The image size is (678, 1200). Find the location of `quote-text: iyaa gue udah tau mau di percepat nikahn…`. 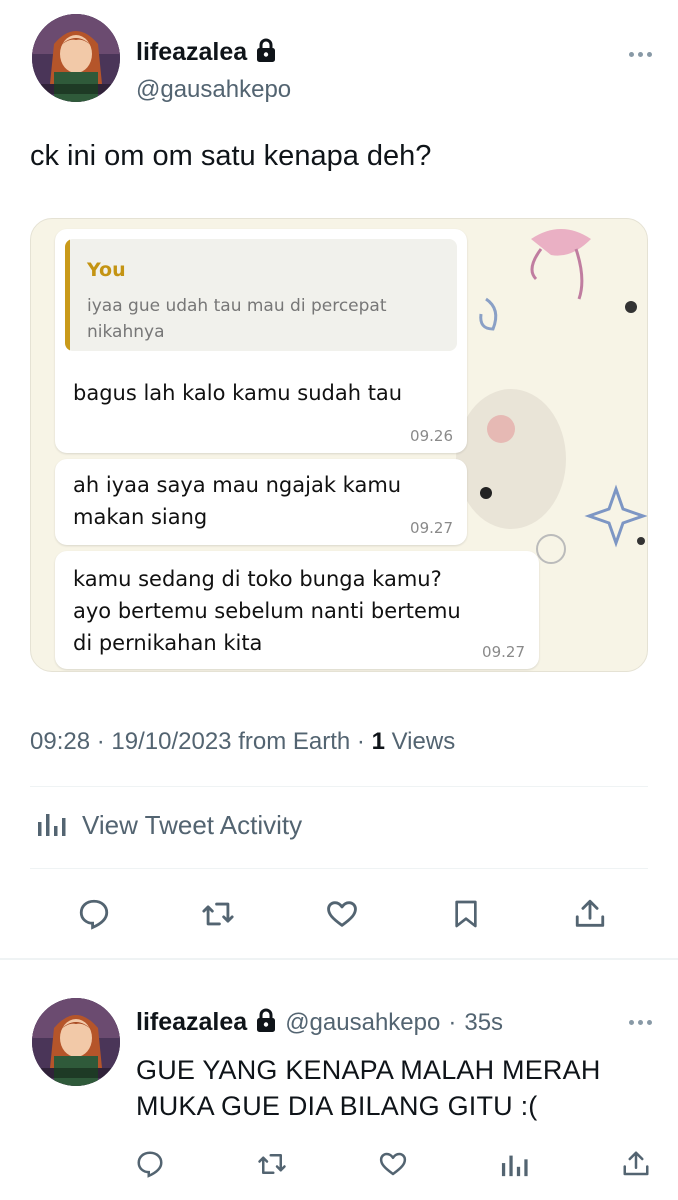

quote-text: iyaa gue udah tau mau di percepat nikahn… is located at coordinates (237, 319).